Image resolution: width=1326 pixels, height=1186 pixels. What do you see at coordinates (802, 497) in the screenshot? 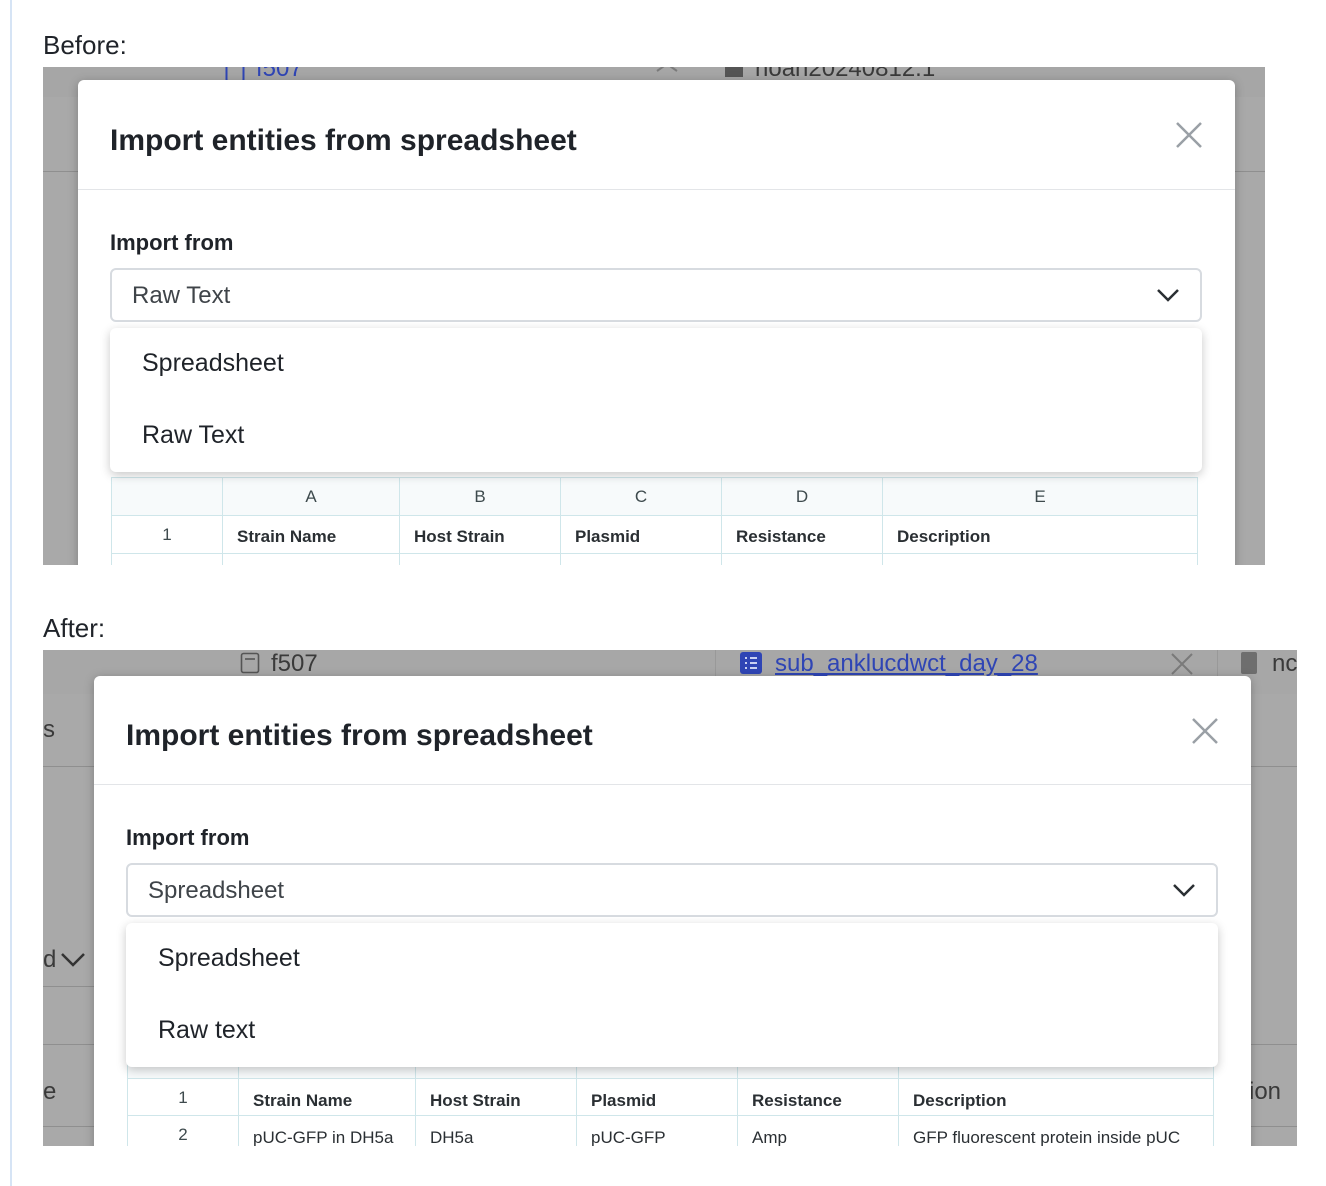
I see `column-header-d: D` at bounding box center [802, 497].